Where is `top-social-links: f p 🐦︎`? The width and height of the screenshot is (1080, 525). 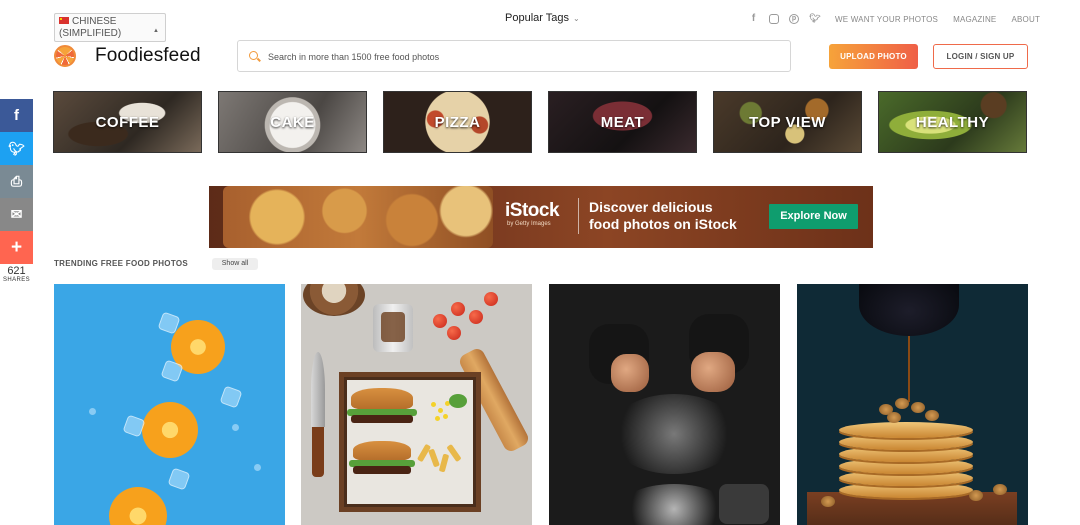
top-social-links: f p 🐦︎ is located at coordinates (784, 18).